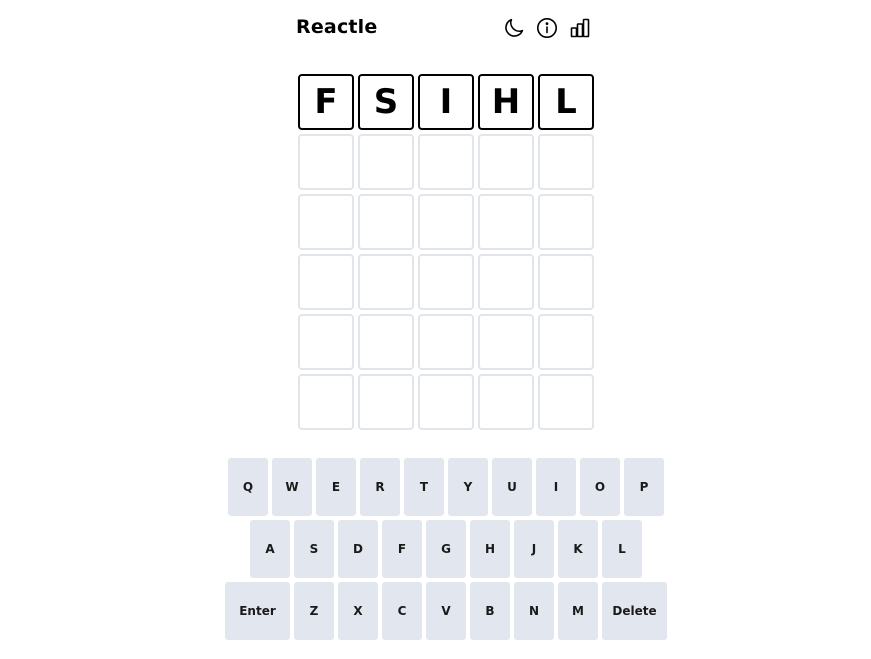 This screenshot has width=871, height=659. I want to click on key-j: J, so click(534, 549).